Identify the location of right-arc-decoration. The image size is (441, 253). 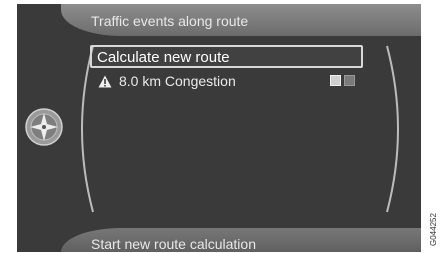
(392, 129).